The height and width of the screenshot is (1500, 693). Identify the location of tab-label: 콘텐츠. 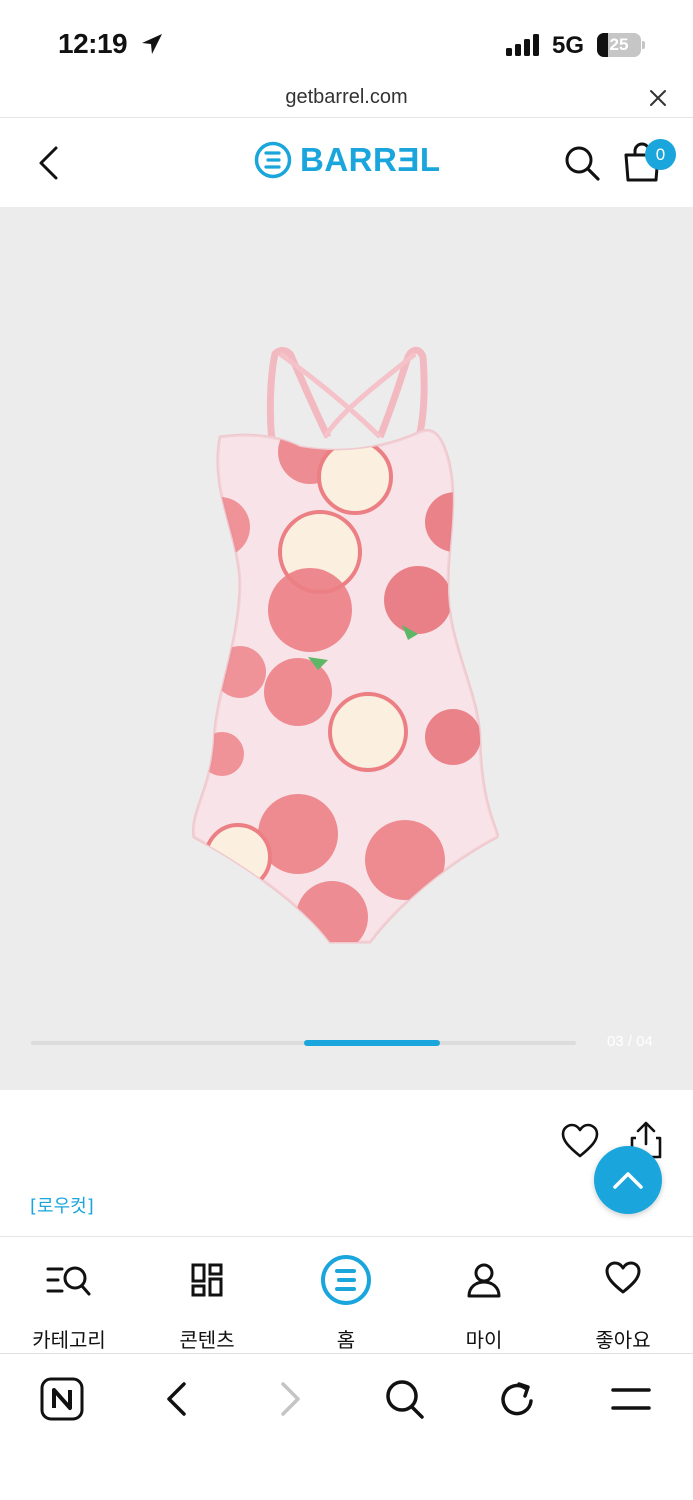
(207, 1340).